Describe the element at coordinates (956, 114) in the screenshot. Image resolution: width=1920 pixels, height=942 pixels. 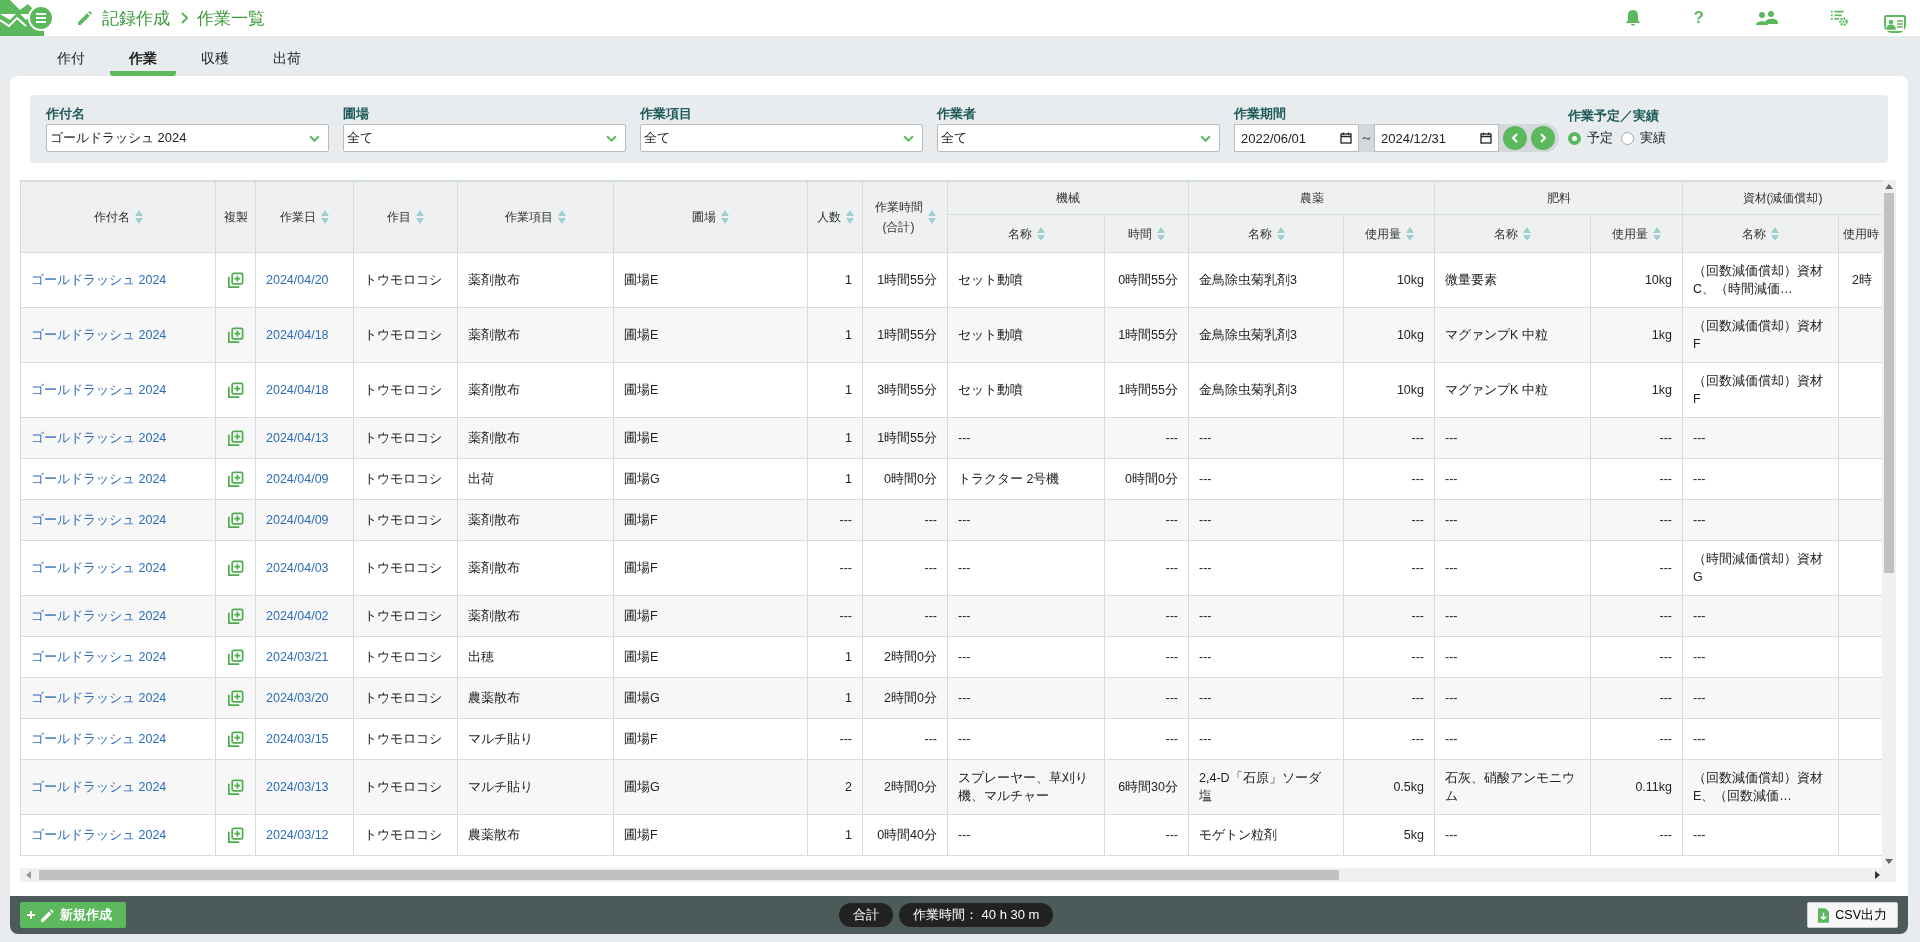
I see `filter-label: 作業者` at that location.